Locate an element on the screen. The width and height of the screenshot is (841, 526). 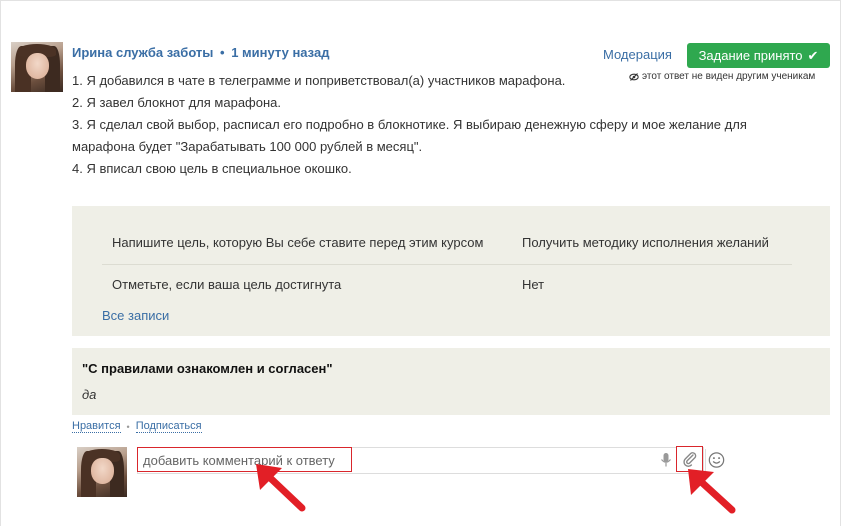
task-accepted-label: Задание принято is located at coordinates (750, 55).